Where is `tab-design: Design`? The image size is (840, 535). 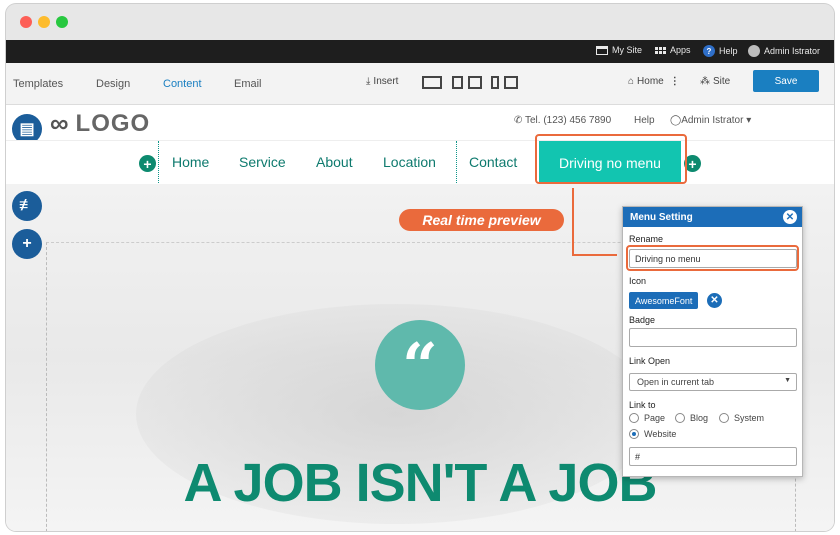 tab-design: Design is located at coordinates (113, 84).